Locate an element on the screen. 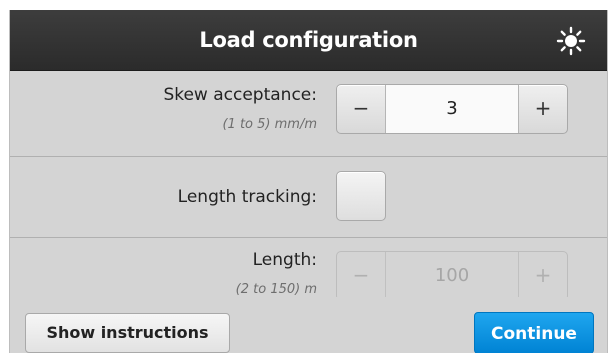  length-stepper: − 100 + is located at coordinates (452, 276).